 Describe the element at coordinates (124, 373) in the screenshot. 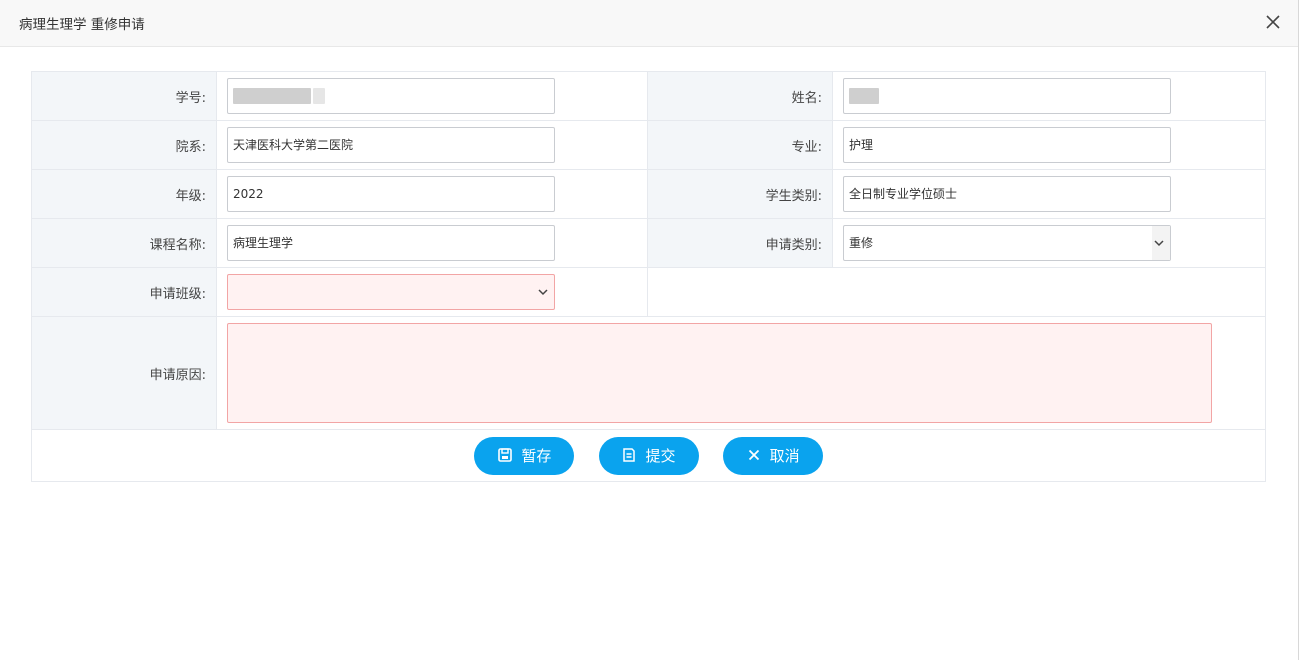

I see `reason-label: 申请原因:` at that location.